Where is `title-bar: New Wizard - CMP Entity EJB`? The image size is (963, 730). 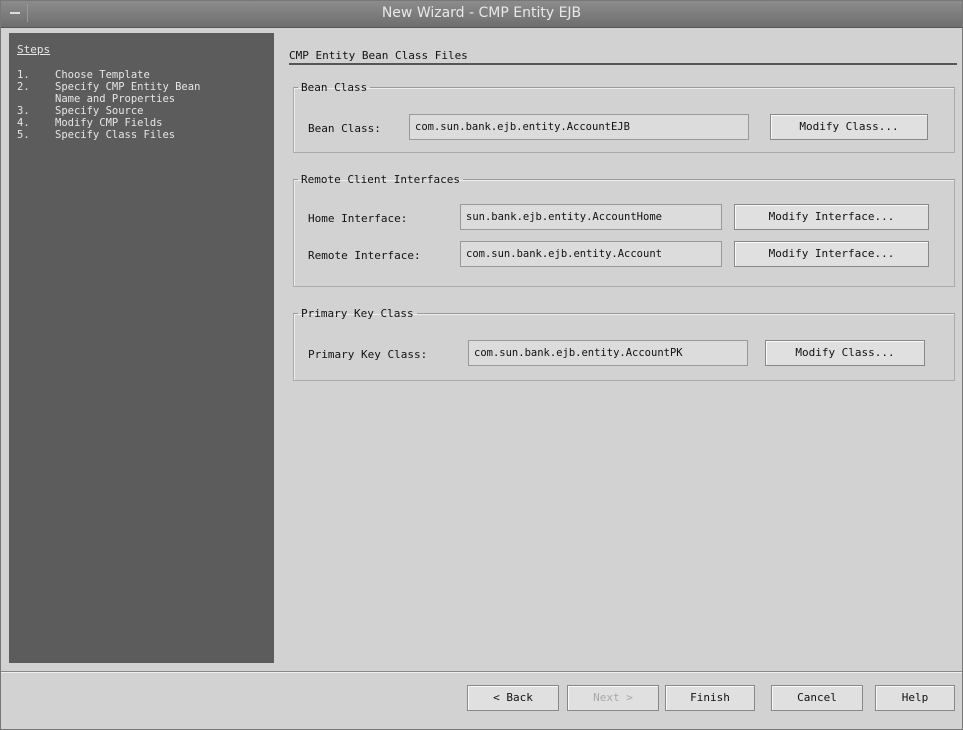
title-bar: New Wizard - CMP Entity EJB is located at coordinates (481, 14).